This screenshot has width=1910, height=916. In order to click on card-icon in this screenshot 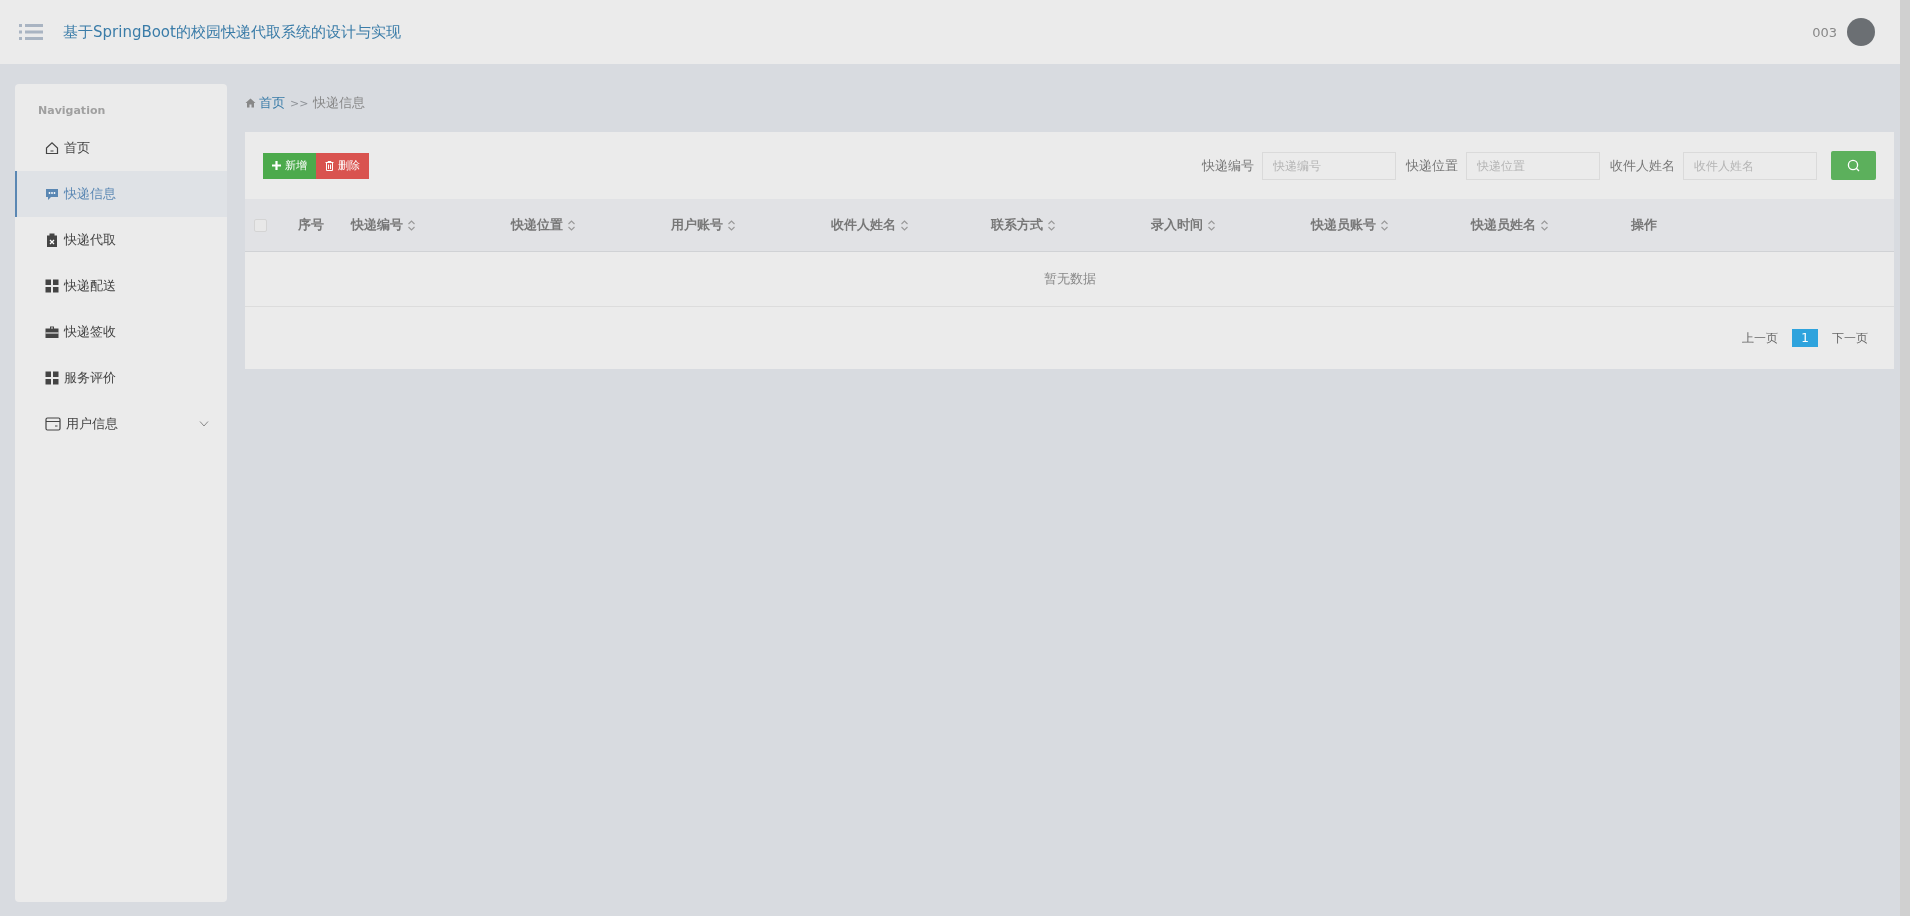, I will do `click(53, 424)`.